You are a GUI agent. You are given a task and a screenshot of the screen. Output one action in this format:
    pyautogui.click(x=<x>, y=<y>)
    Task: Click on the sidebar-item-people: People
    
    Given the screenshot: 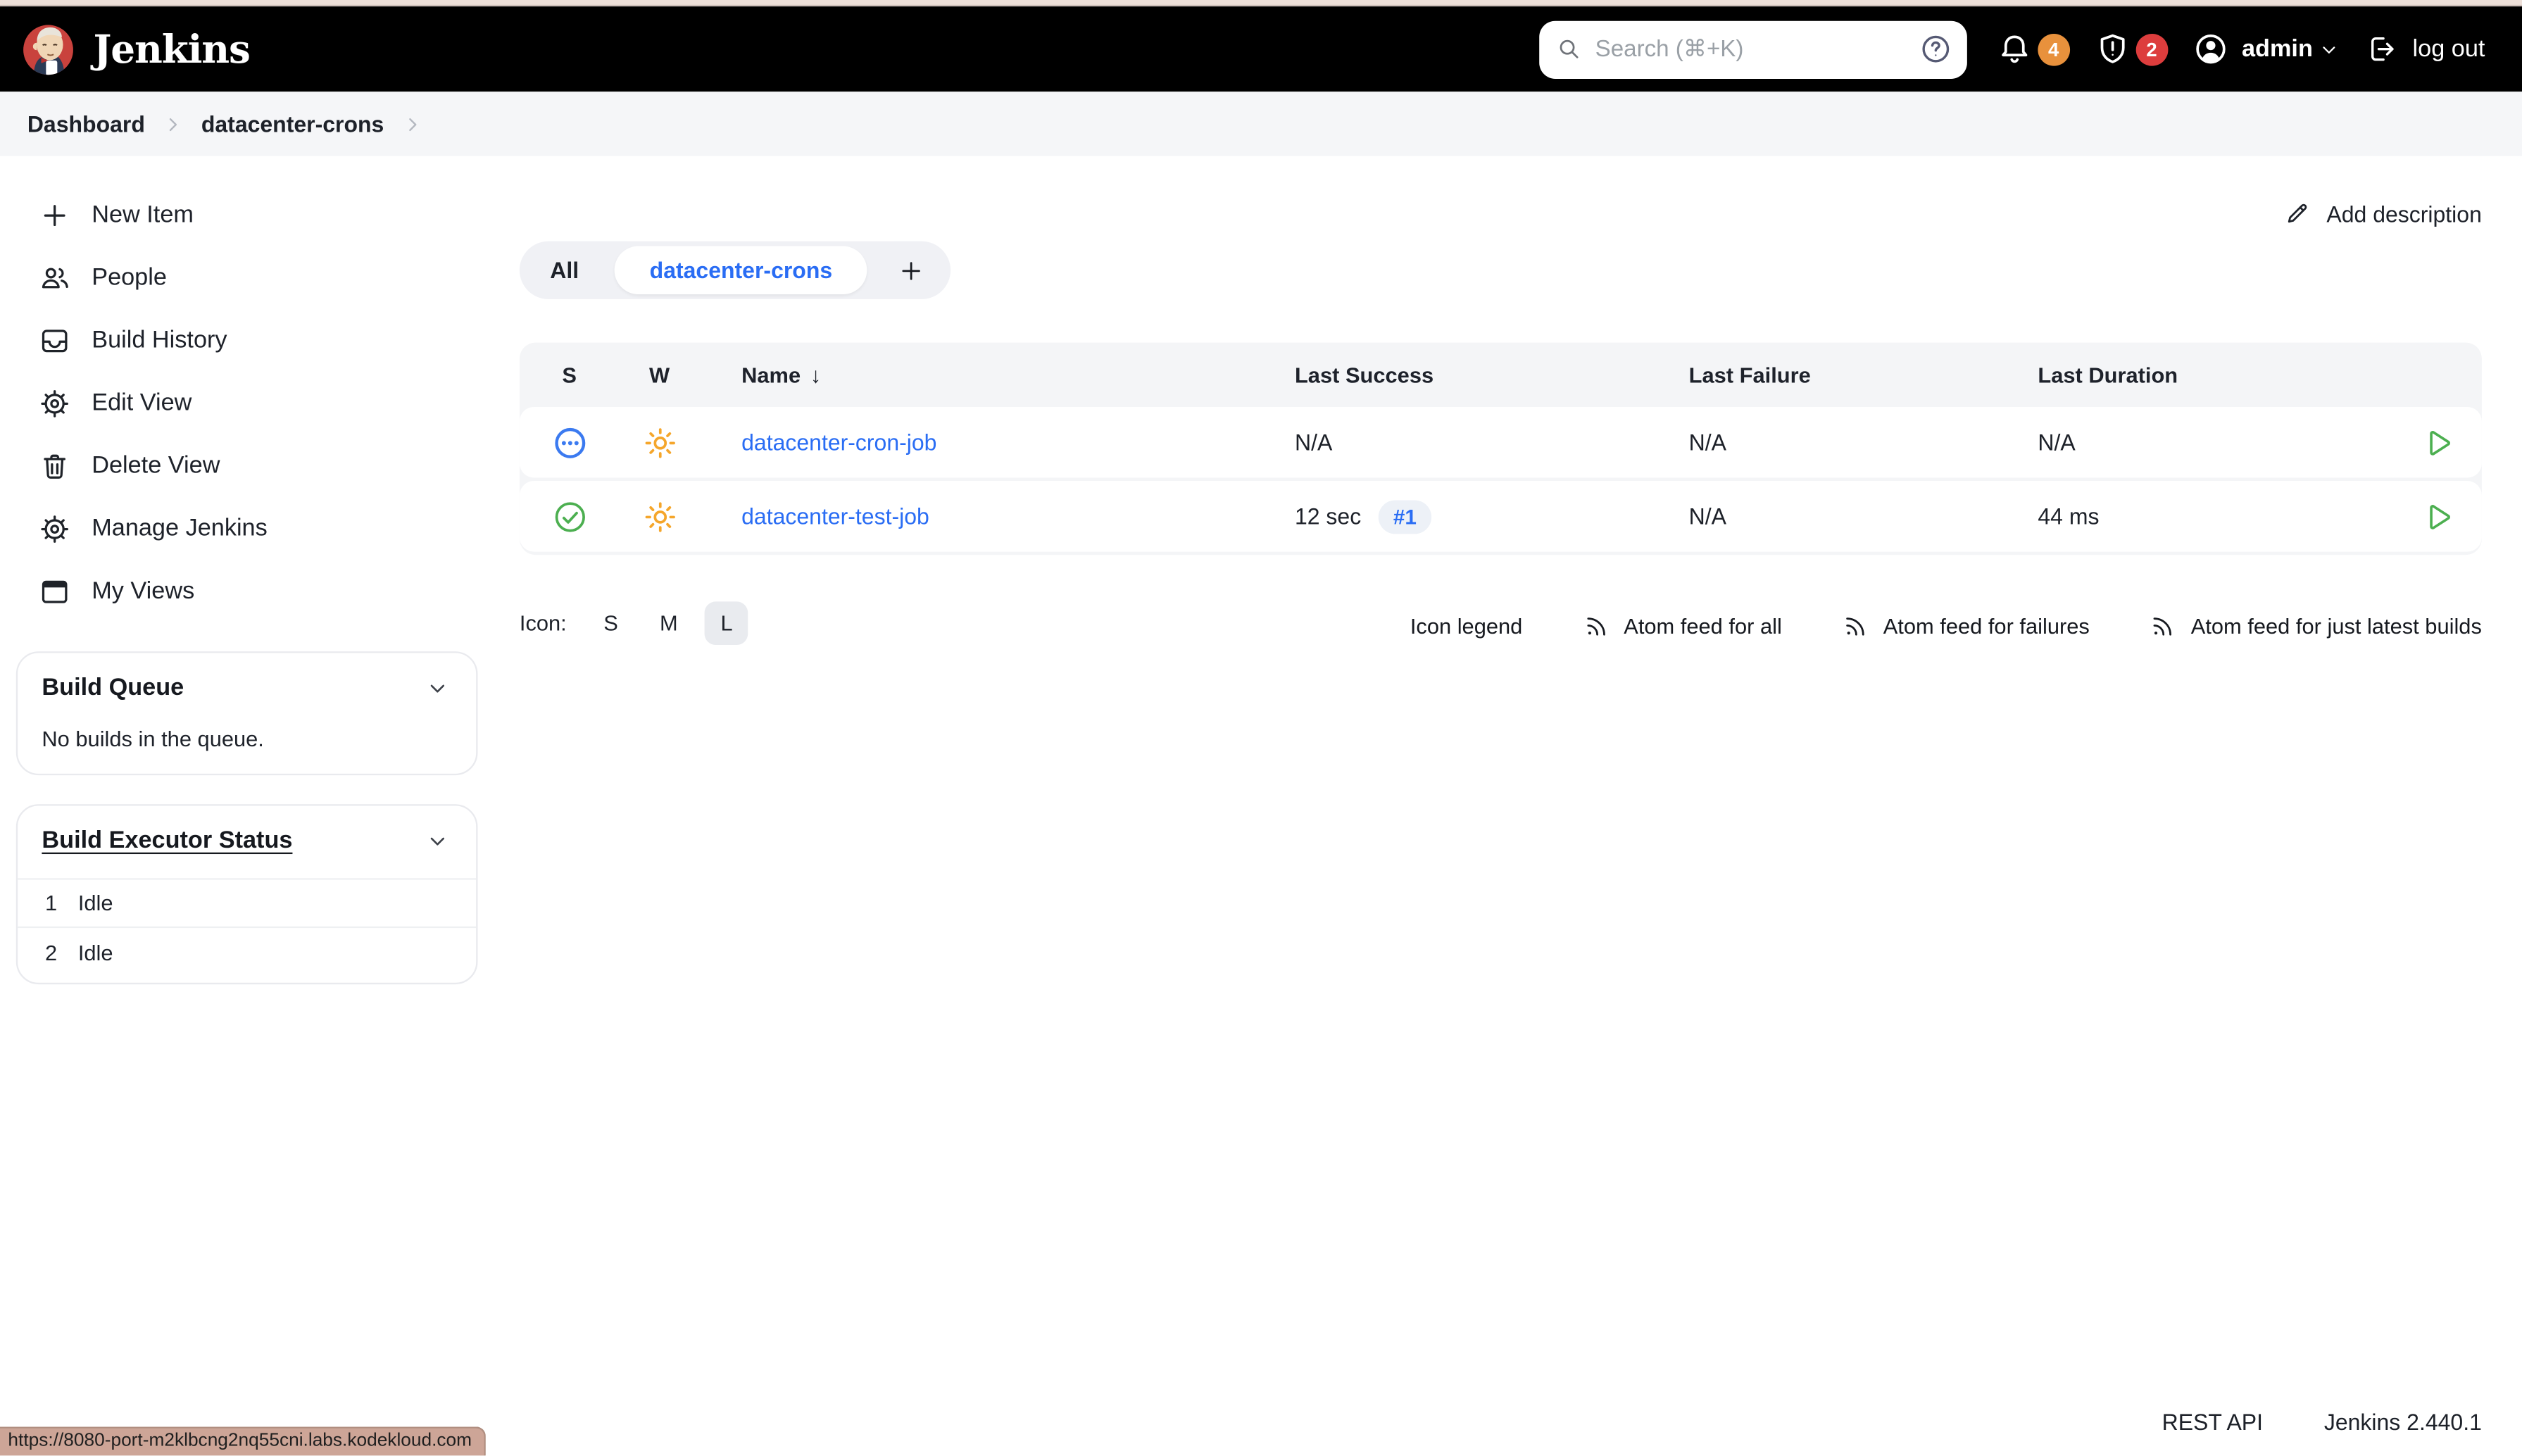 What is the action you would take?
    pyautogui.click(x=260, y=277)
    